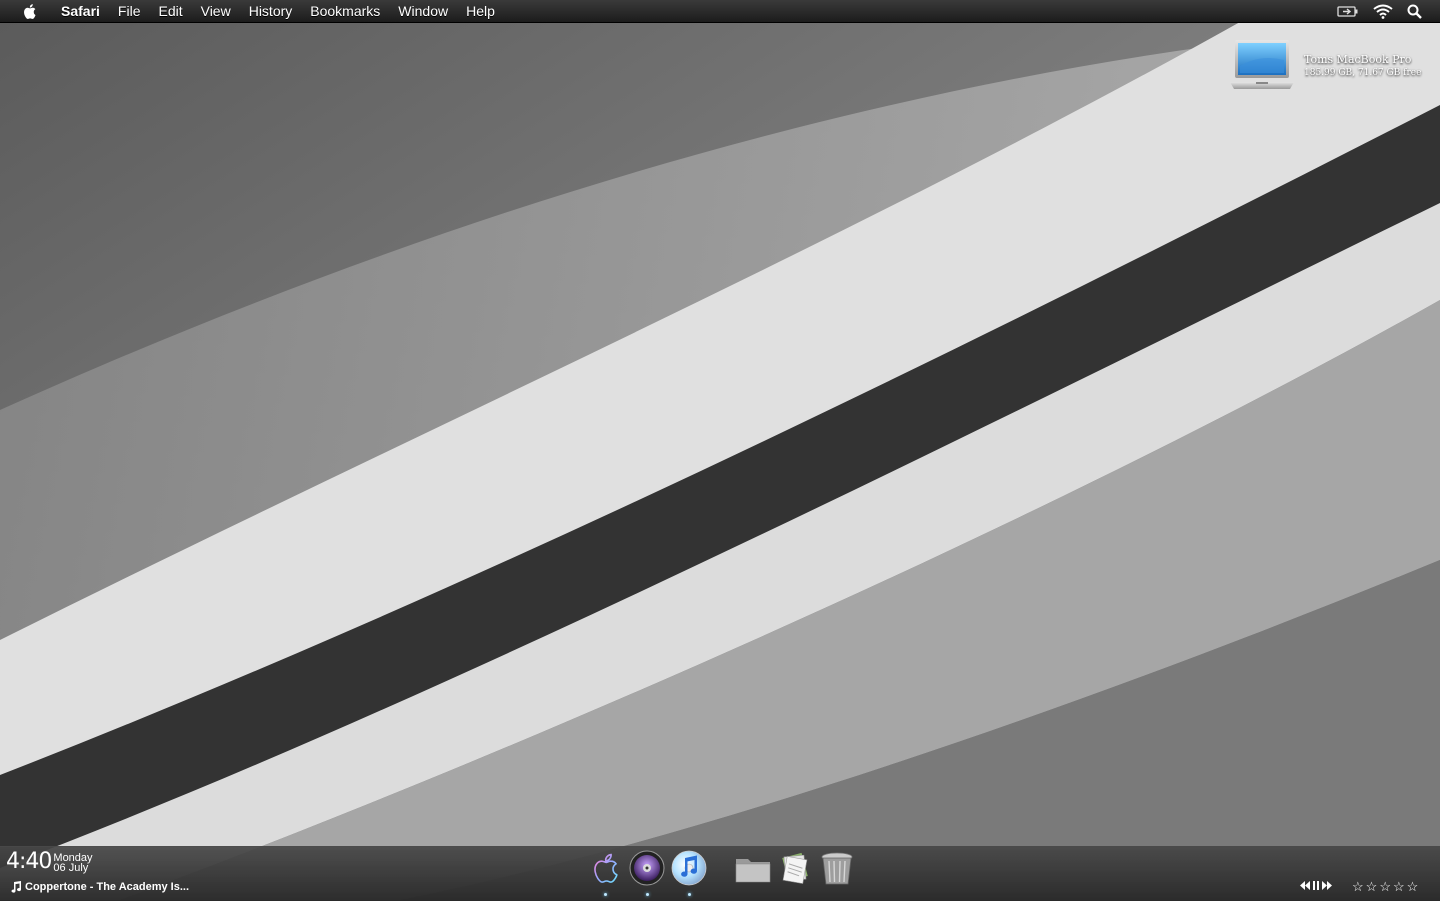 The width and height of the screenshot is (1440, 901). Describe the element at coordinates (1399, 887) in the screenshot. I see `rating-star-4: ☆` at that location.